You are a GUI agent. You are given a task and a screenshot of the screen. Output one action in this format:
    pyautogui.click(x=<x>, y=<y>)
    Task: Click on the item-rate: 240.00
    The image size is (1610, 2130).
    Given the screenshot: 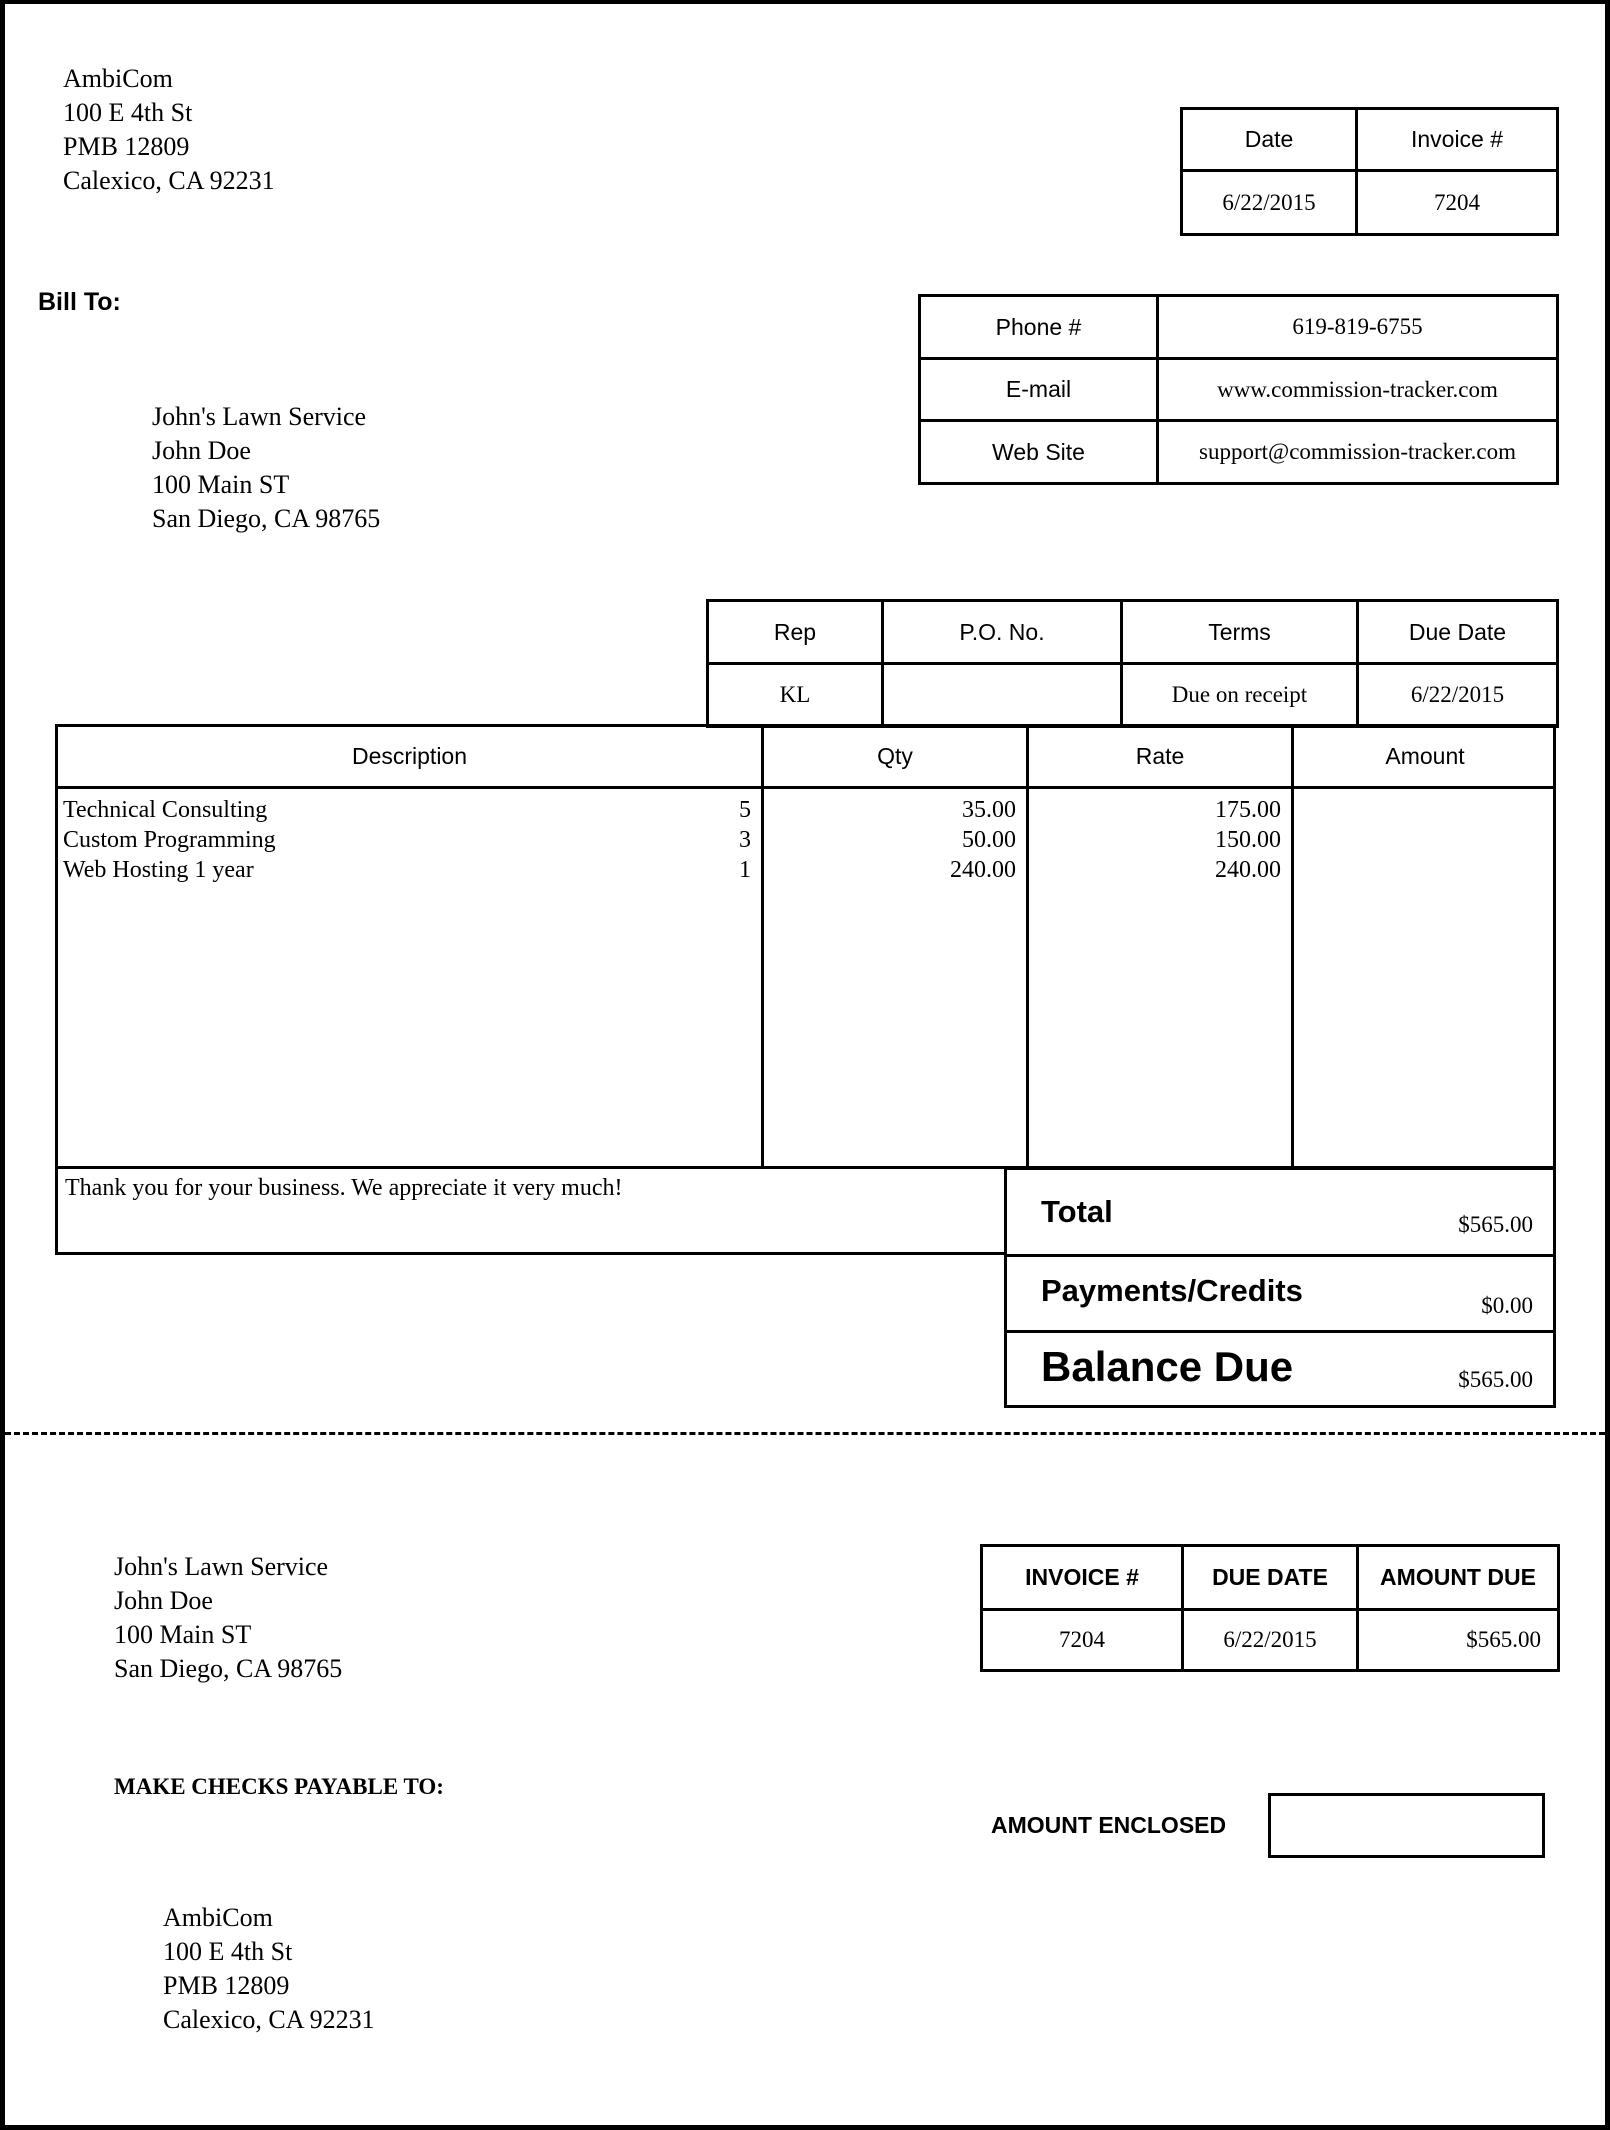 What is the action you would take?
    pyautogui.click(x=983, y=870)
    